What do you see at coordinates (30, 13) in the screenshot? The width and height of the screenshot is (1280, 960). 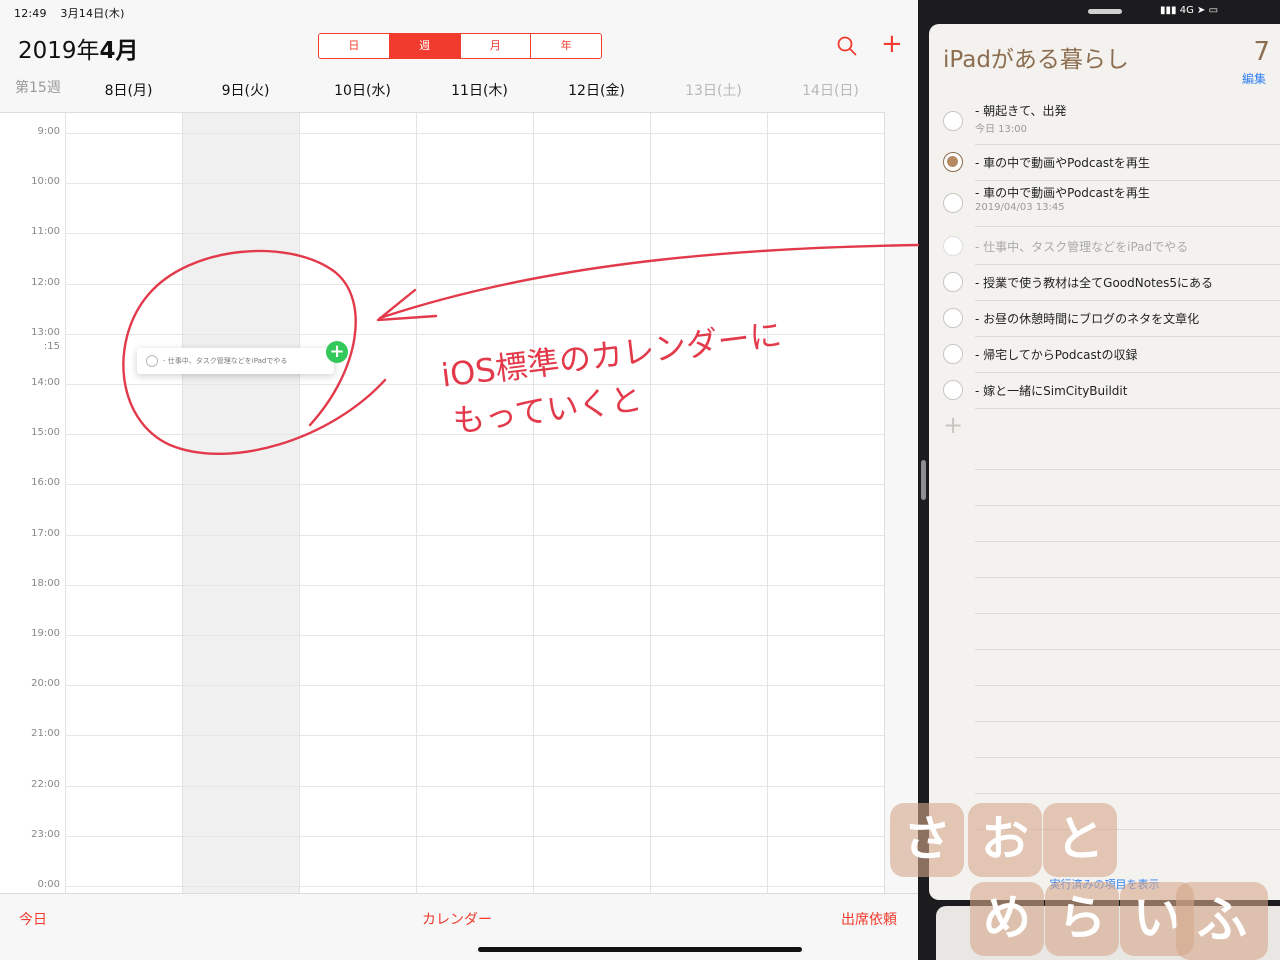 I see `status-time: 12:49` at bounding box center [30, 13].